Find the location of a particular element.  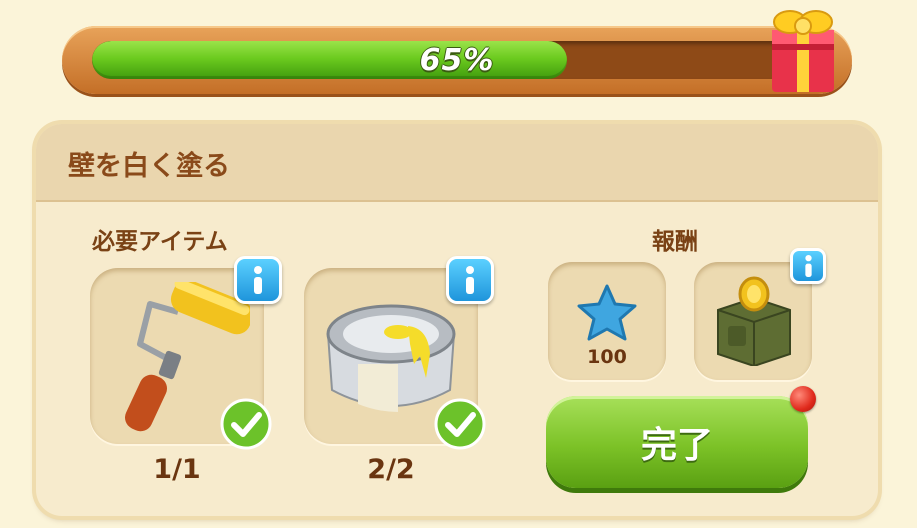

reward-star-slot: 100 is located at coordinates (607, 321).